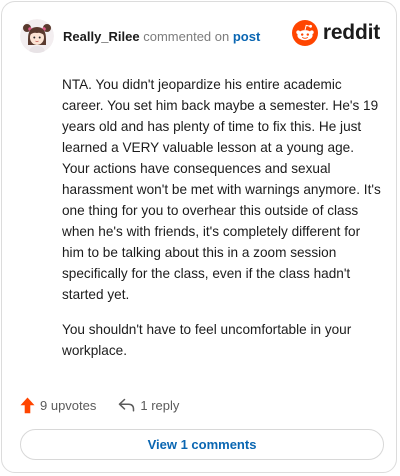 This screenshot has height=476, width=400. Describe the element at coordinates (160, 405) in the screenshot. I see `replies-count: 1 reply` at that location.